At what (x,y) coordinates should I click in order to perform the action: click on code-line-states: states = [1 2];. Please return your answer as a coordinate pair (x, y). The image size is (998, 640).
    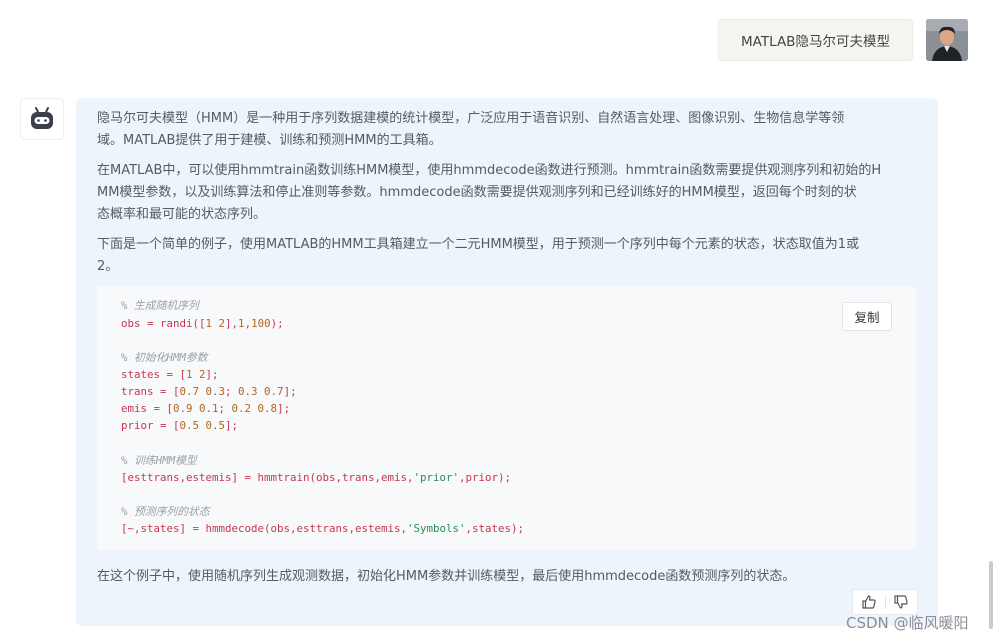
    Looking at the image, I should click on (170, 374).